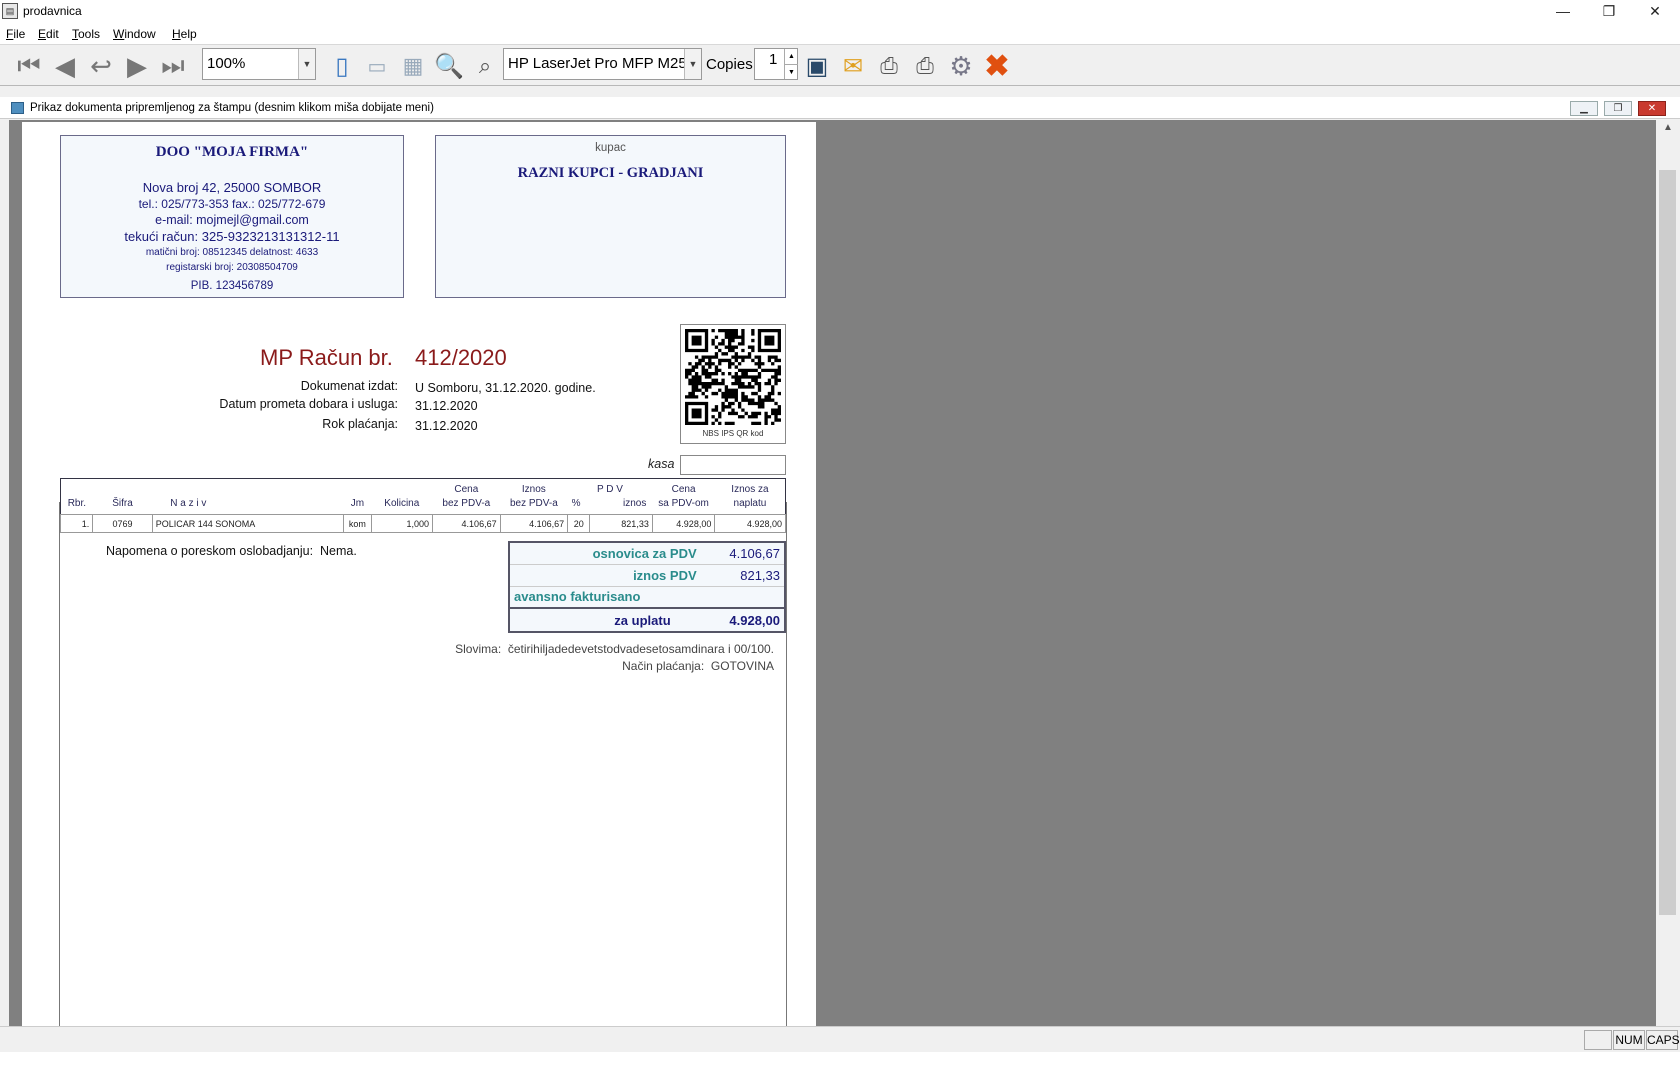 This screenshot has width=1680, height=1078. What do you see at coordinates (308, 404) in the screenshot?
I see `turnover-label: Datum prometa dobara i usluga:` at bounding box center [308, 404].